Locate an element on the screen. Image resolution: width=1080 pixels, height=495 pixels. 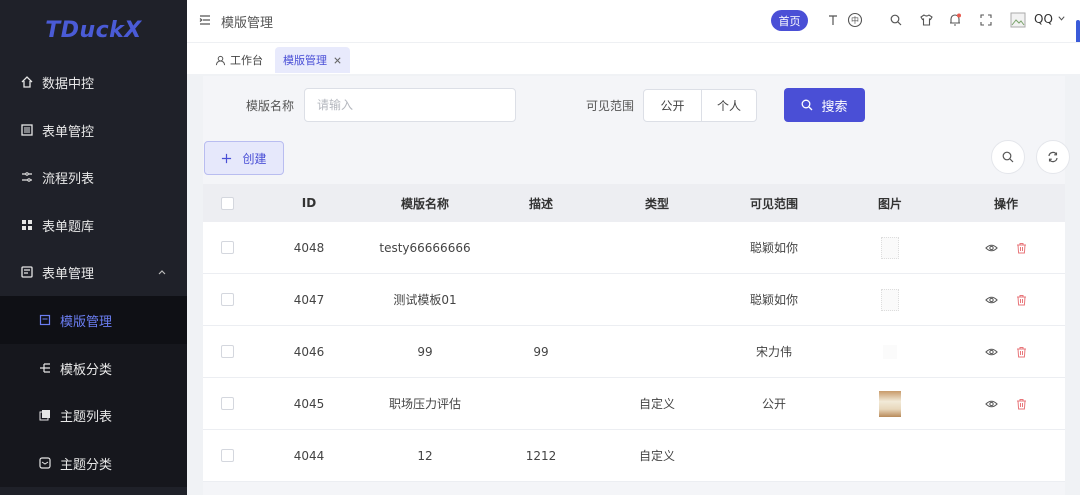
sidebar-item-label: 表单管理 is located at coordinates (68, 274).